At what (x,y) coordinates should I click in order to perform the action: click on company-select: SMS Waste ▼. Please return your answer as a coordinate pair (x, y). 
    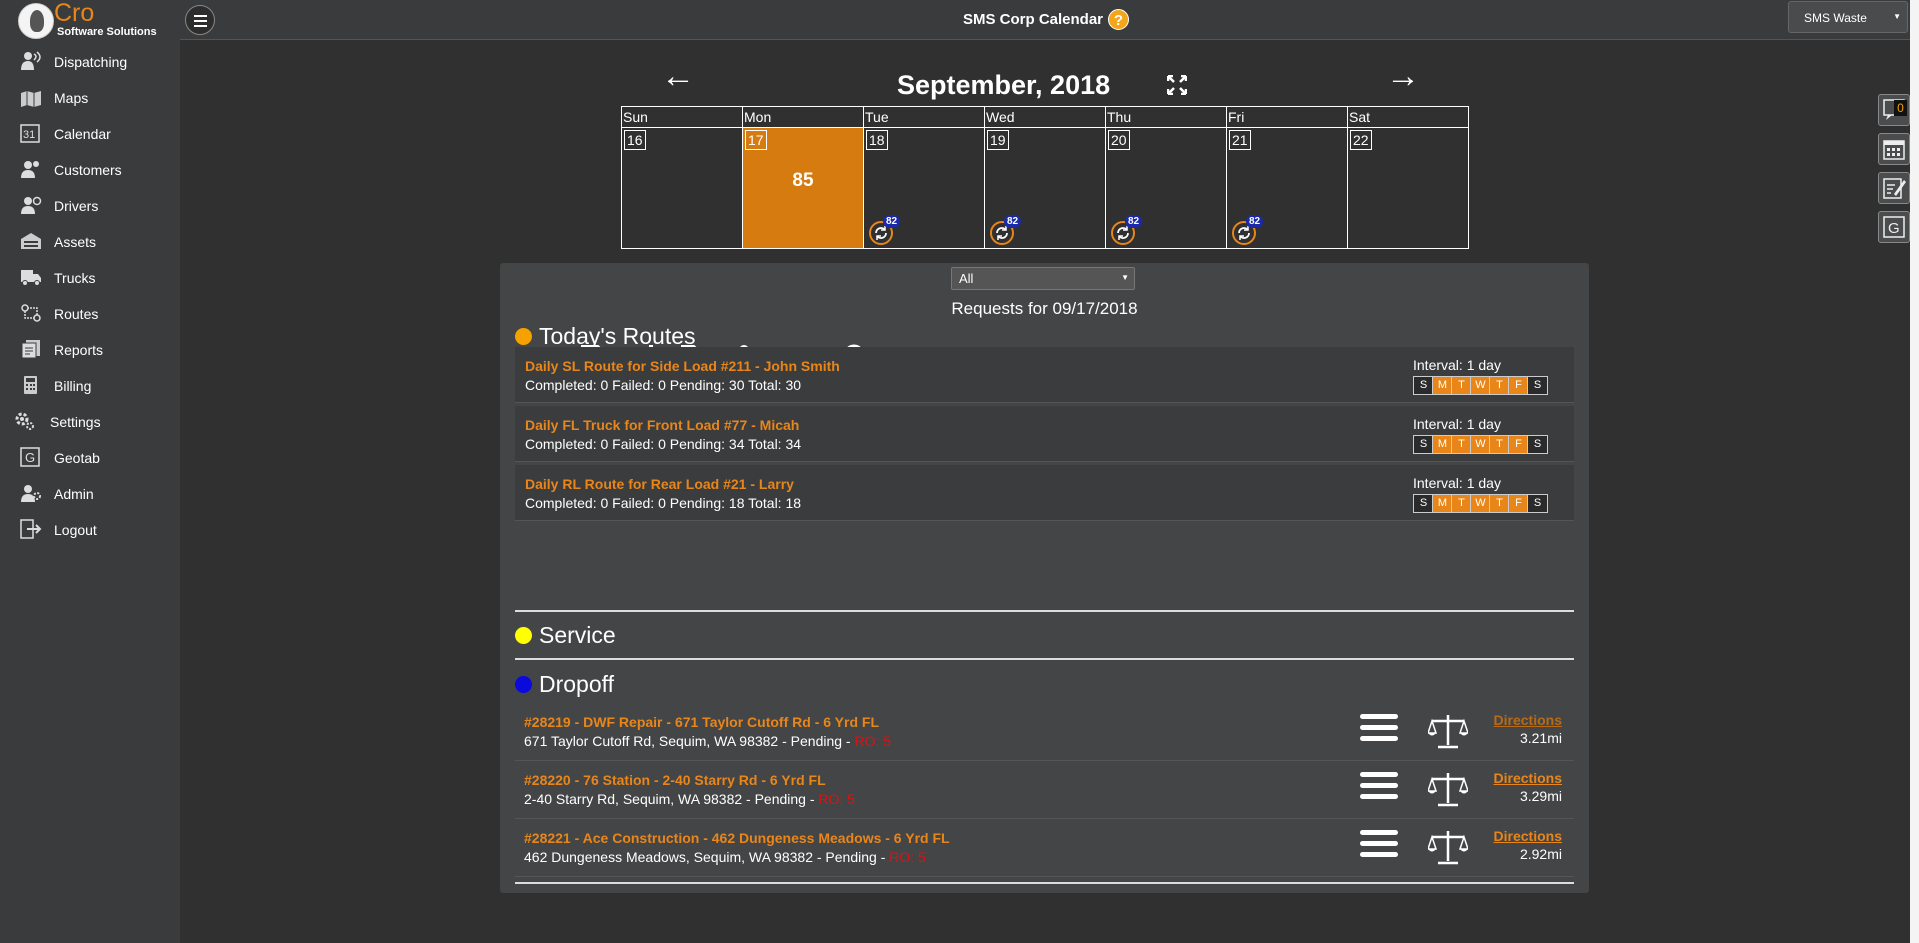
    Looking at the image, I should click on (1848, 17).